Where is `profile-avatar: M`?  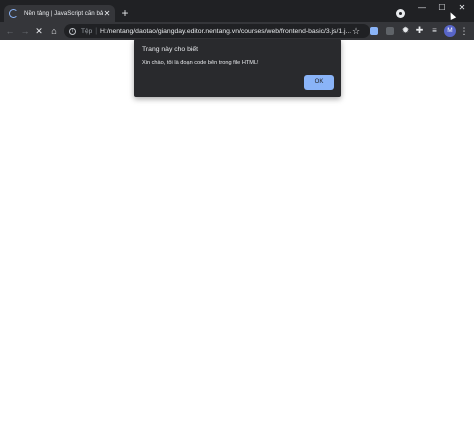 profile-avatar: M is located at coordinates (450, 31).